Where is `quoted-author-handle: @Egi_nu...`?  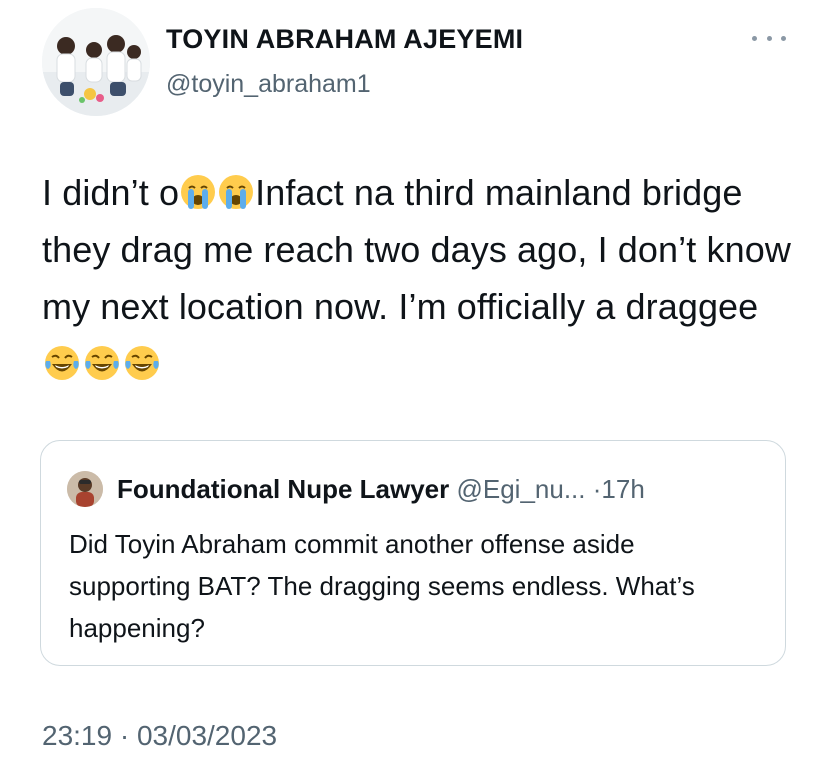
quoted-author-handle: @Egi_nu... is located at coordinates (520, 489).